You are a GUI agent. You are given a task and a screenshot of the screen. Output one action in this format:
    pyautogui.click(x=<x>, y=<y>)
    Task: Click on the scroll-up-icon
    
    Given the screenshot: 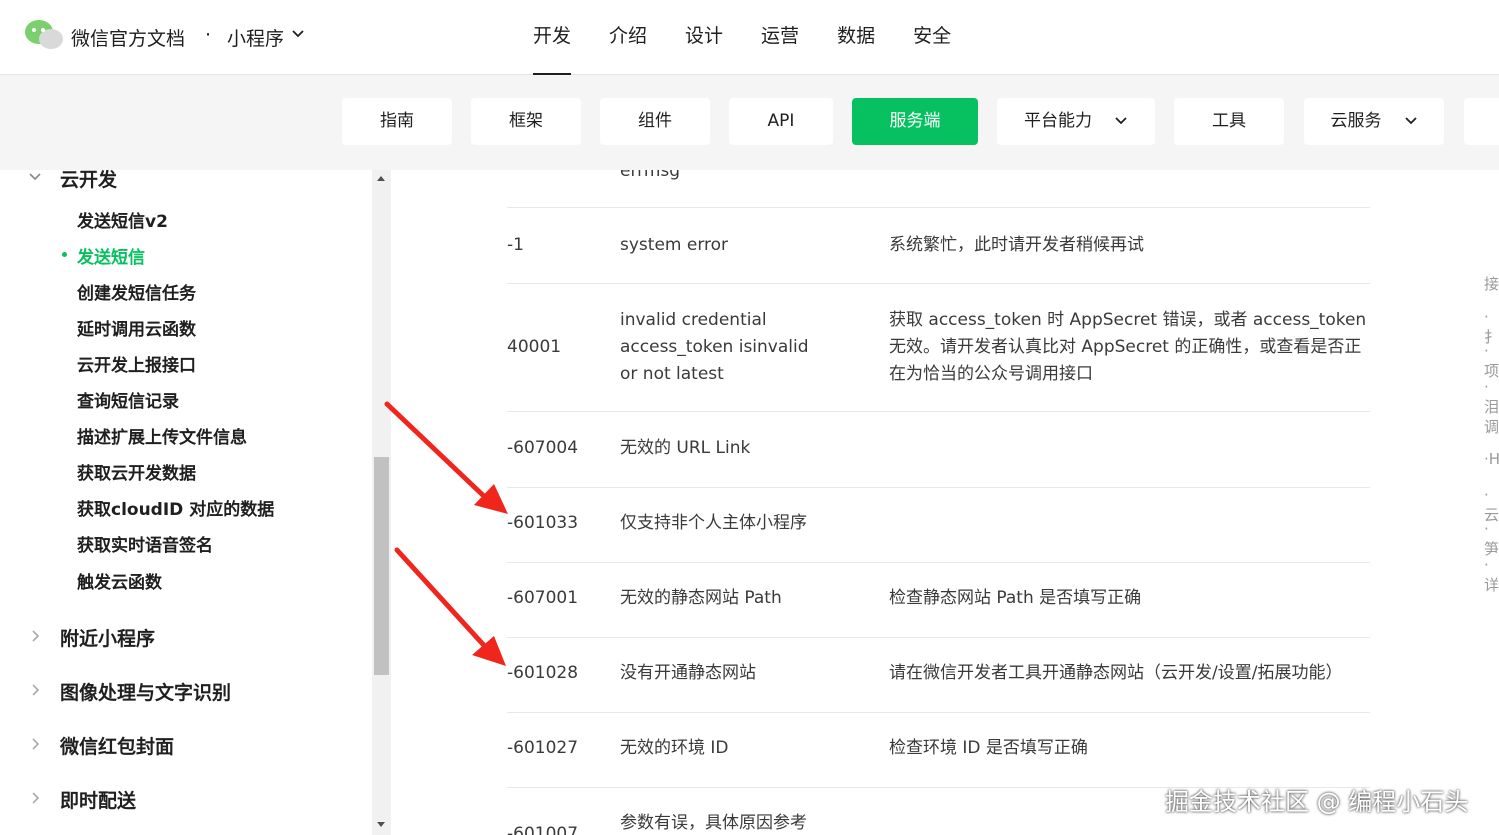 What is the action you would take?
    pyautogui.click(x=381, y=178)
    